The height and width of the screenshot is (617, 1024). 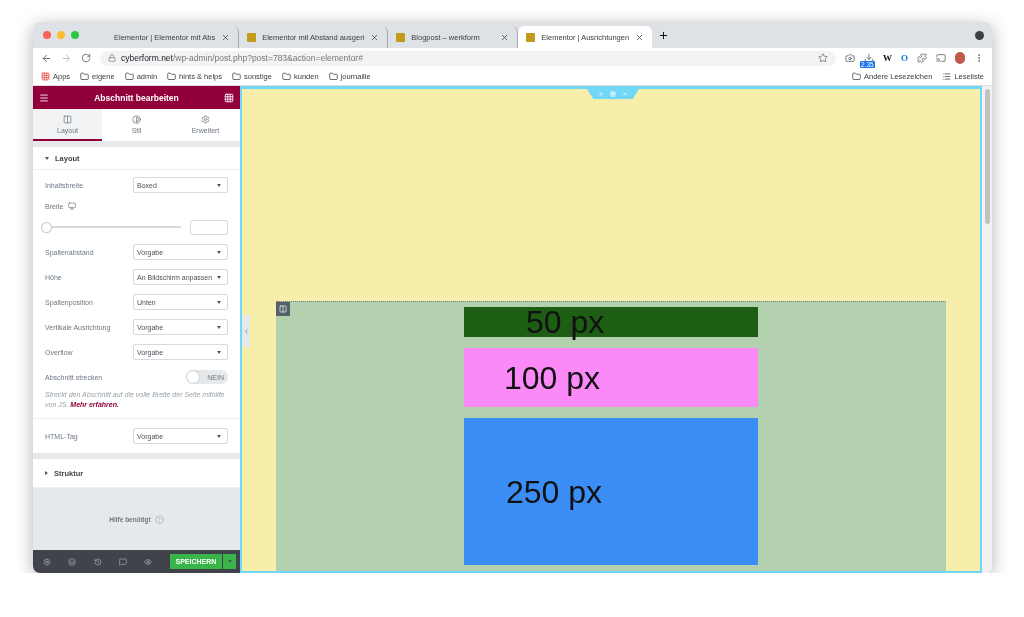 What do you see at coordinates (941, 58) in the screenshot?
I see `cast-icon` at bounding box center [941, 58].